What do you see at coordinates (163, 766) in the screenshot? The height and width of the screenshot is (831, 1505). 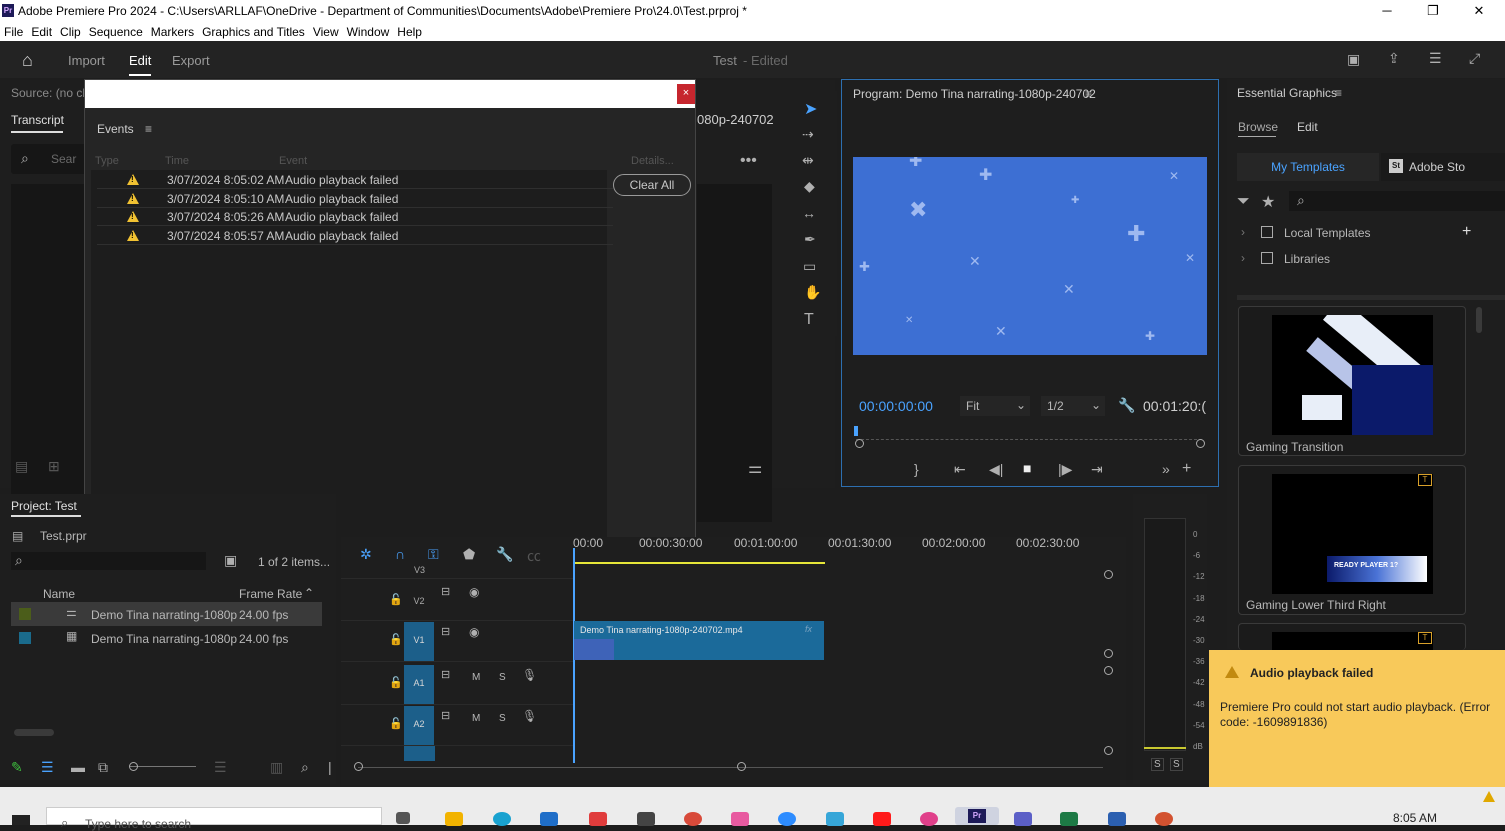 I see `zoom-slider` at bounding box center [163, 766].